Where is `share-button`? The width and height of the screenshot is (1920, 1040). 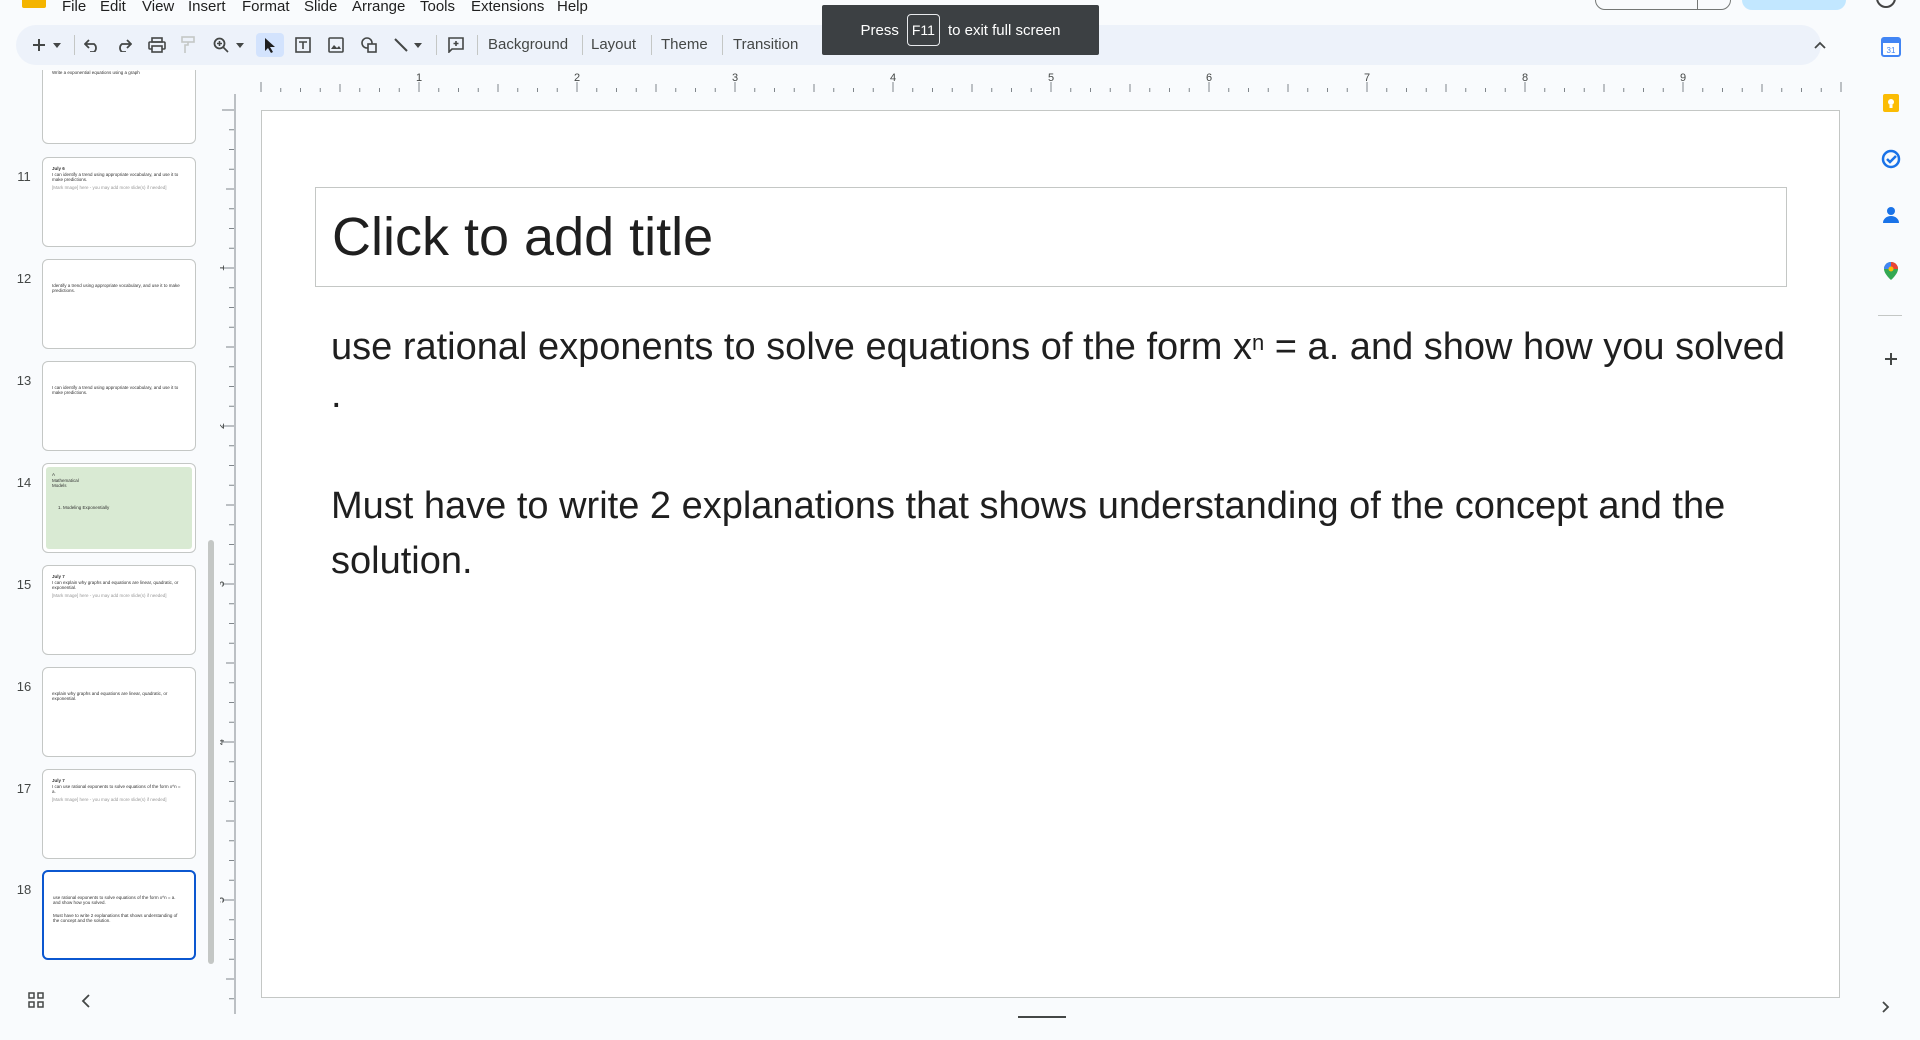
share-button is located at coordinates (1794, 5).